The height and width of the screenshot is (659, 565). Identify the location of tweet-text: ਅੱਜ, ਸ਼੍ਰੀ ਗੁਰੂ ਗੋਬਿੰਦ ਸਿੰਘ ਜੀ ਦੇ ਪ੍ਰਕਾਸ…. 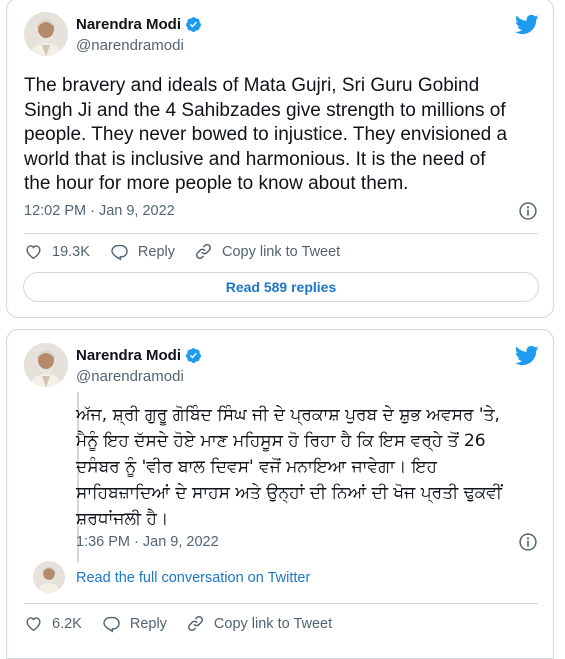
(289, 467).